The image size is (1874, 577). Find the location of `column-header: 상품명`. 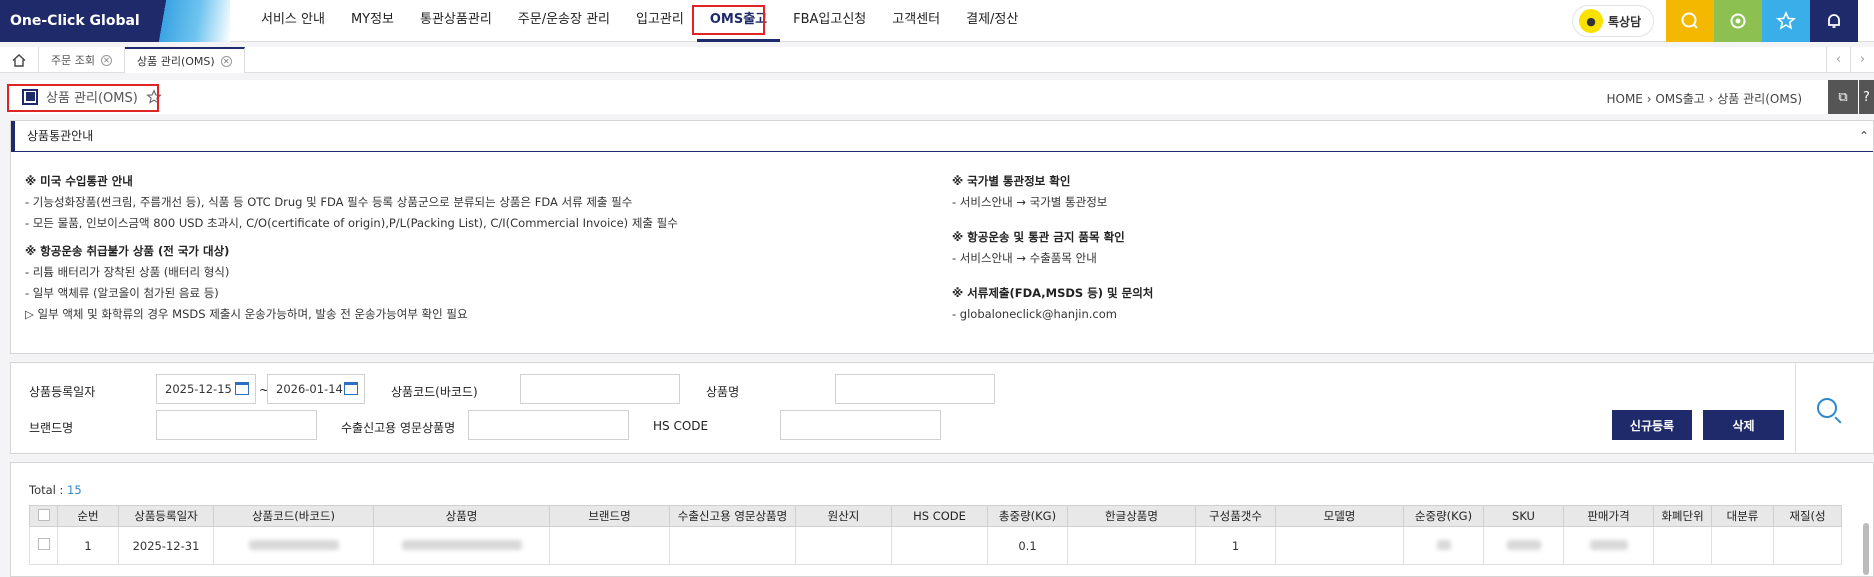

column-header: 상품명 is located at coordinates (461, 516).